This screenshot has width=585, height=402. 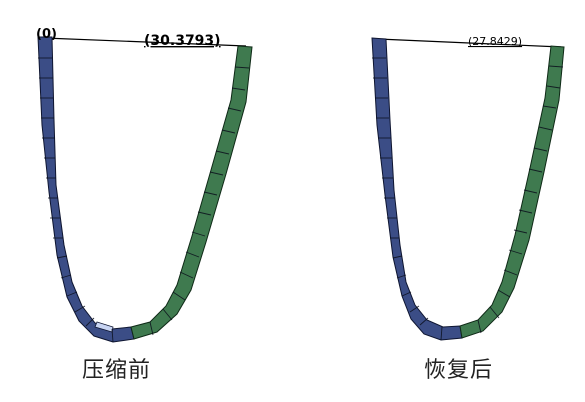 What do you see at coordinates (182, 41) in the screenshot?
I see `left-distance-label: (30.3793)` at bounding box center [182, 41].